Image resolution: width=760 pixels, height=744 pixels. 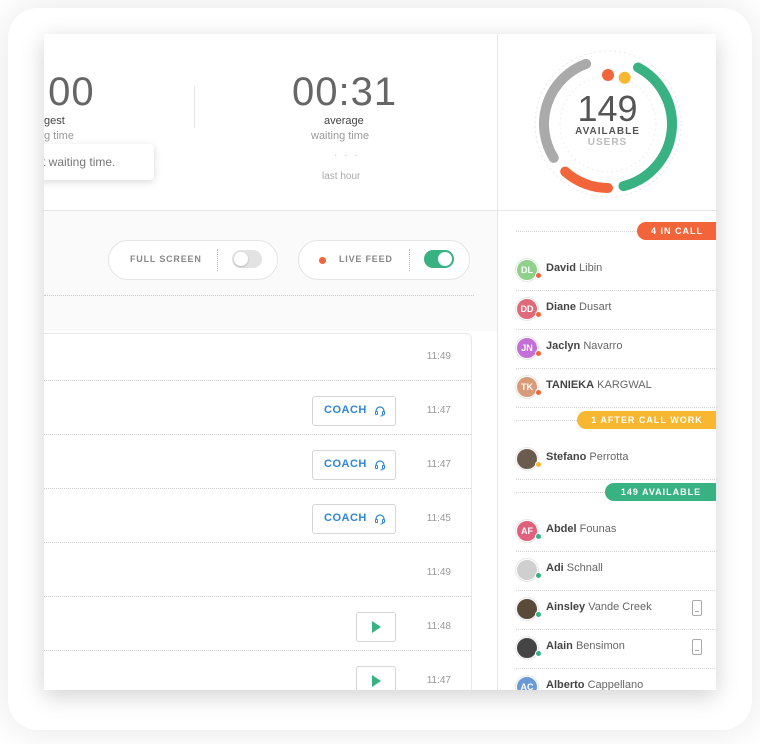 What do you see at coordinates (616, 617) in the screenshot?
I see `user-item: Ainsley Vande Creek` at bounding box center [616, 617].